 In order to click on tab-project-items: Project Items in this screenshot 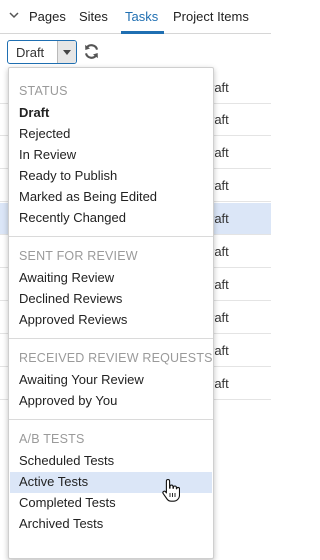, I will do `click(211, 17)`.